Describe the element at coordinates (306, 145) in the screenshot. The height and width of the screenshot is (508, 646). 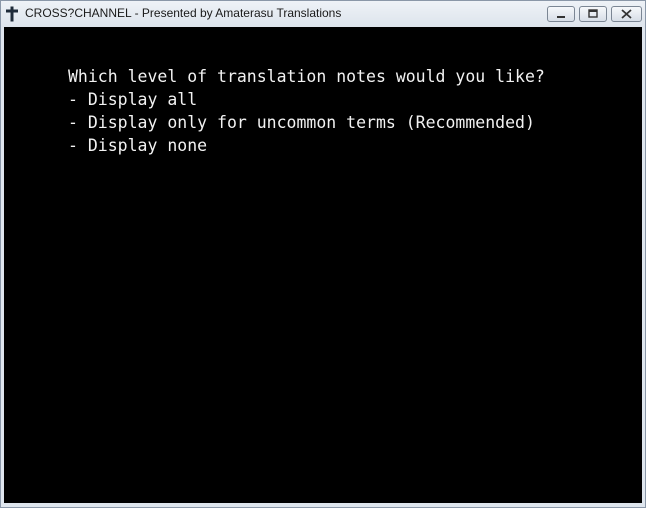
I see `option-display-none: - Display none` at that location.